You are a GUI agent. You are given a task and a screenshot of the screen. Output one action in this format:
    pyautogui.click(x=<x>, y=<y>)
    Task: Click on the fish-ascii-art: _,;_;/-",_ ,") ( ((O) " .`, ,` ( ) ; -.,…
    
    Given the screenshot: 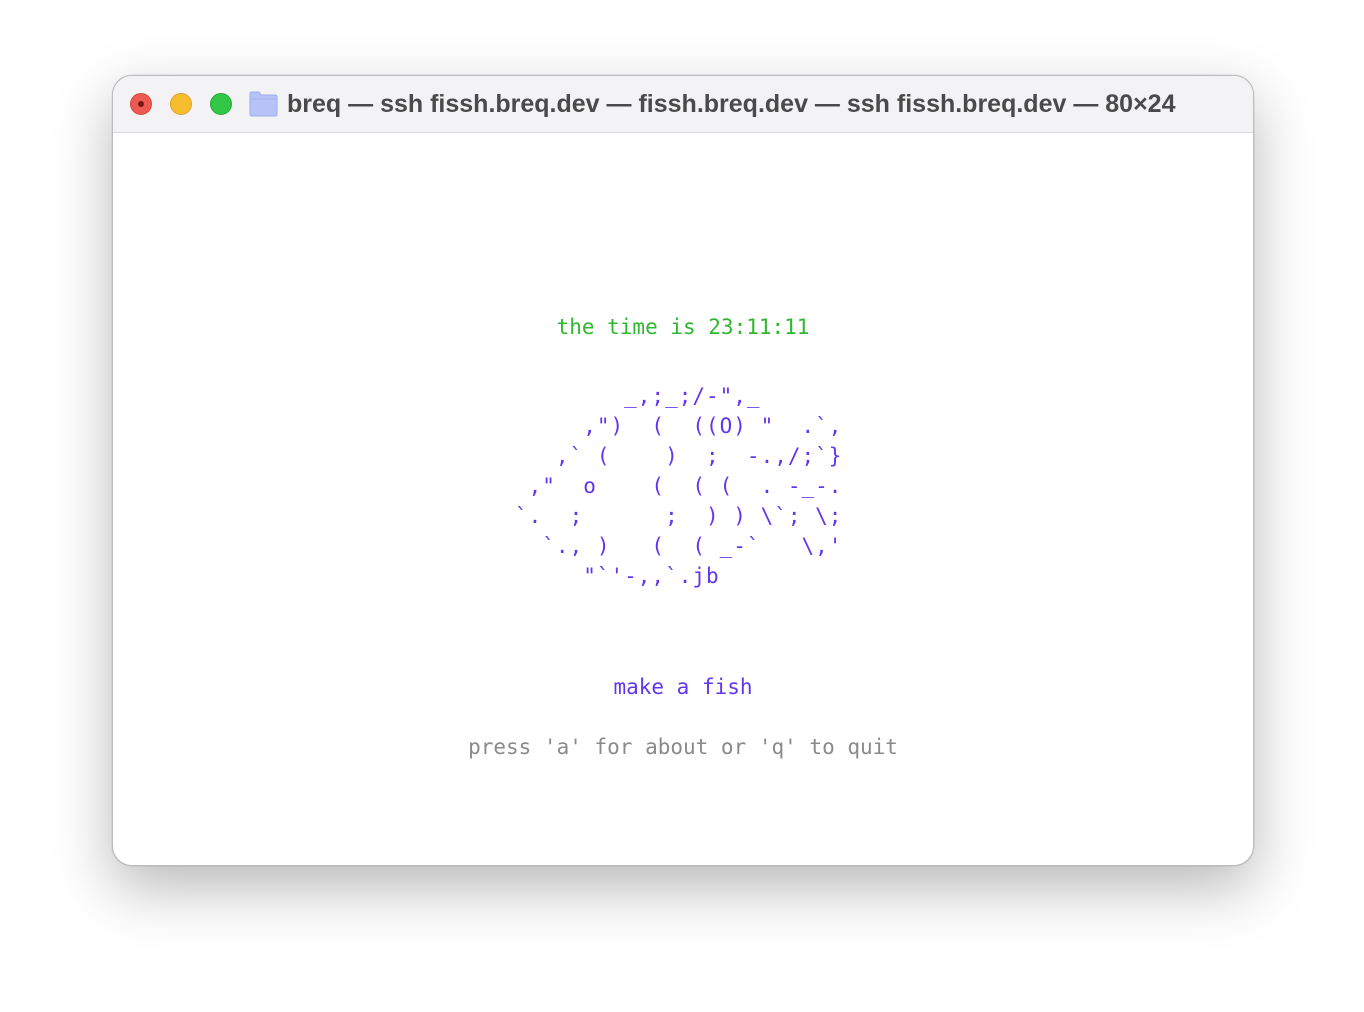 What is the action you would take?
    pyautogui.click(x=679, y=486)
    